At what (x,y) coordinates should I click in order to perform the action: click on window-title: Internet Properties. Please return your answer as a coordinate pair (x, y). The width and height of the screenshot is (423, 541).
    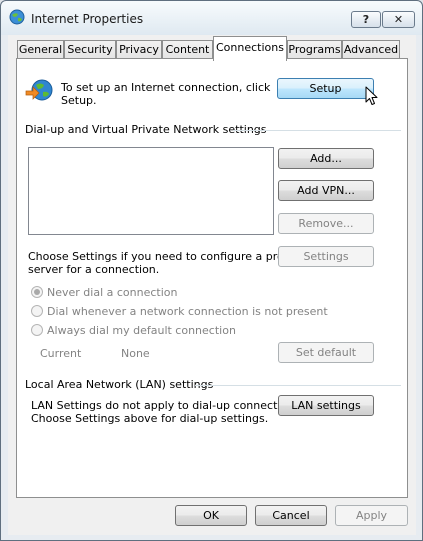
    Looking at the image, I should click on (87, 19).